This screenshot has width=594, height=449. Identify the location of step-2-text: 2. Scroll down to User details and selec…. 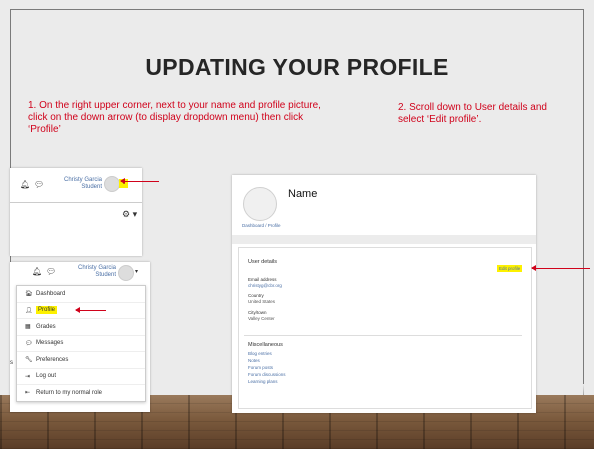
(472, 113).